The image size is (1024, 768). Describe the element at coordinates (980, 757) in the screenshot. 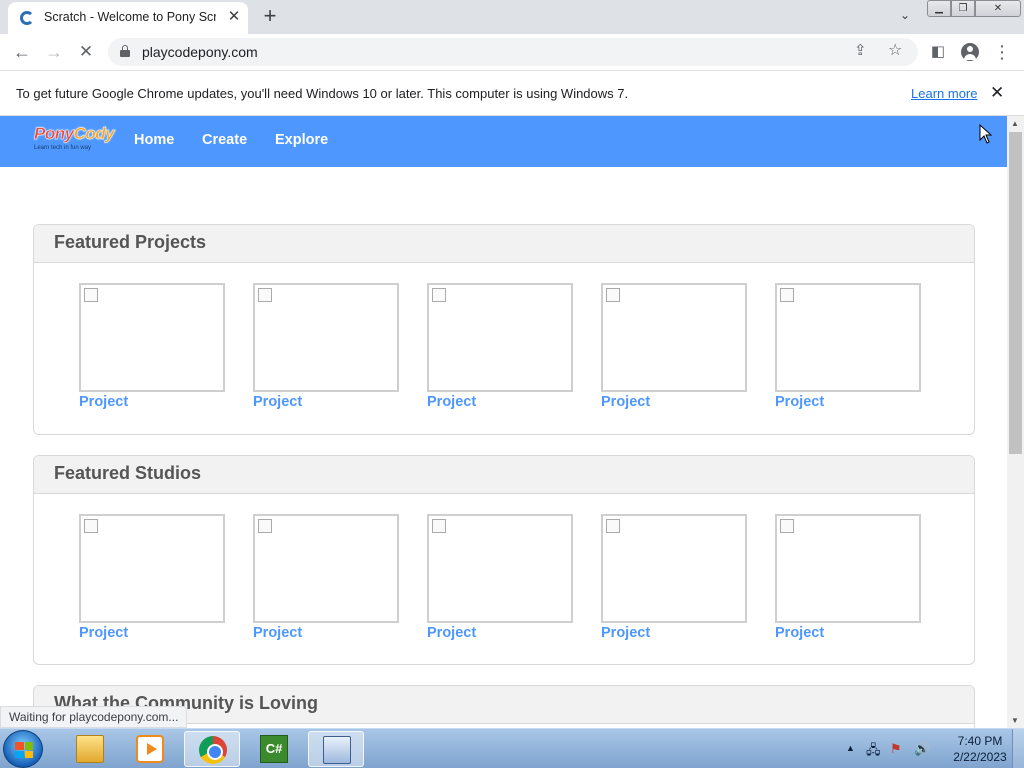

I see `clock-date: 2/22/2023` at that location.